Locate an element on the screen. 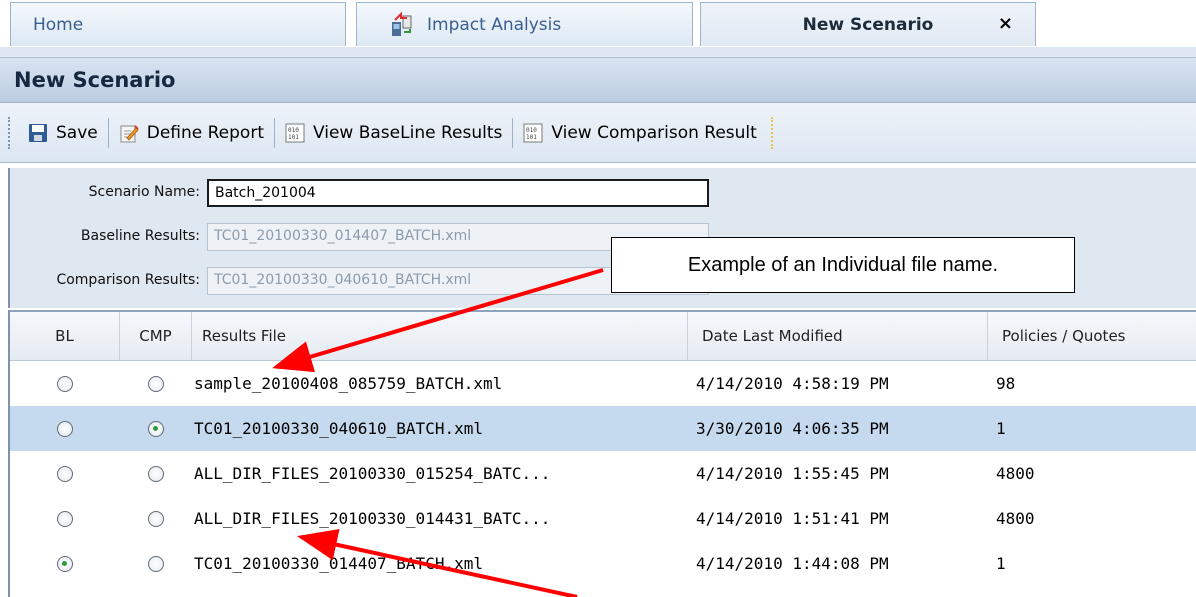 The width and height of the screenshot is (1196, 597). annotation-callout: Example of an Individual file name. is located at coordinates (843, 265).